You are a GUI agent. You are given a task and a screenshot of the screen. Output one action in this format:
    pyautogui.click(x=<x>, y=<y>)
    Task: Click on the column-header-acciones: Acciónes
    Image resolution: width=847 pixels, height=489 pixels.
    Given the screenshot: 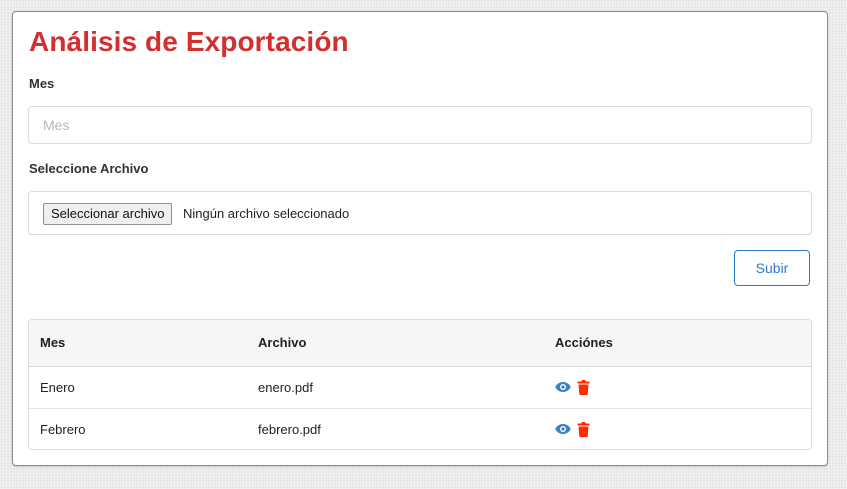 What is the action you would take?
    pyautogui.click(x=683, y=343)
    